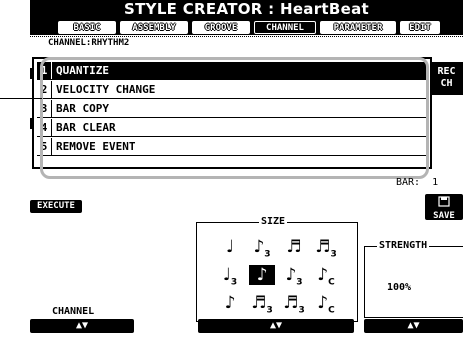  What do you see at coordinates (358, 27) in the screenshot?
I see `tab-parameter: PARAMETER` at bounding box center [358, 27].